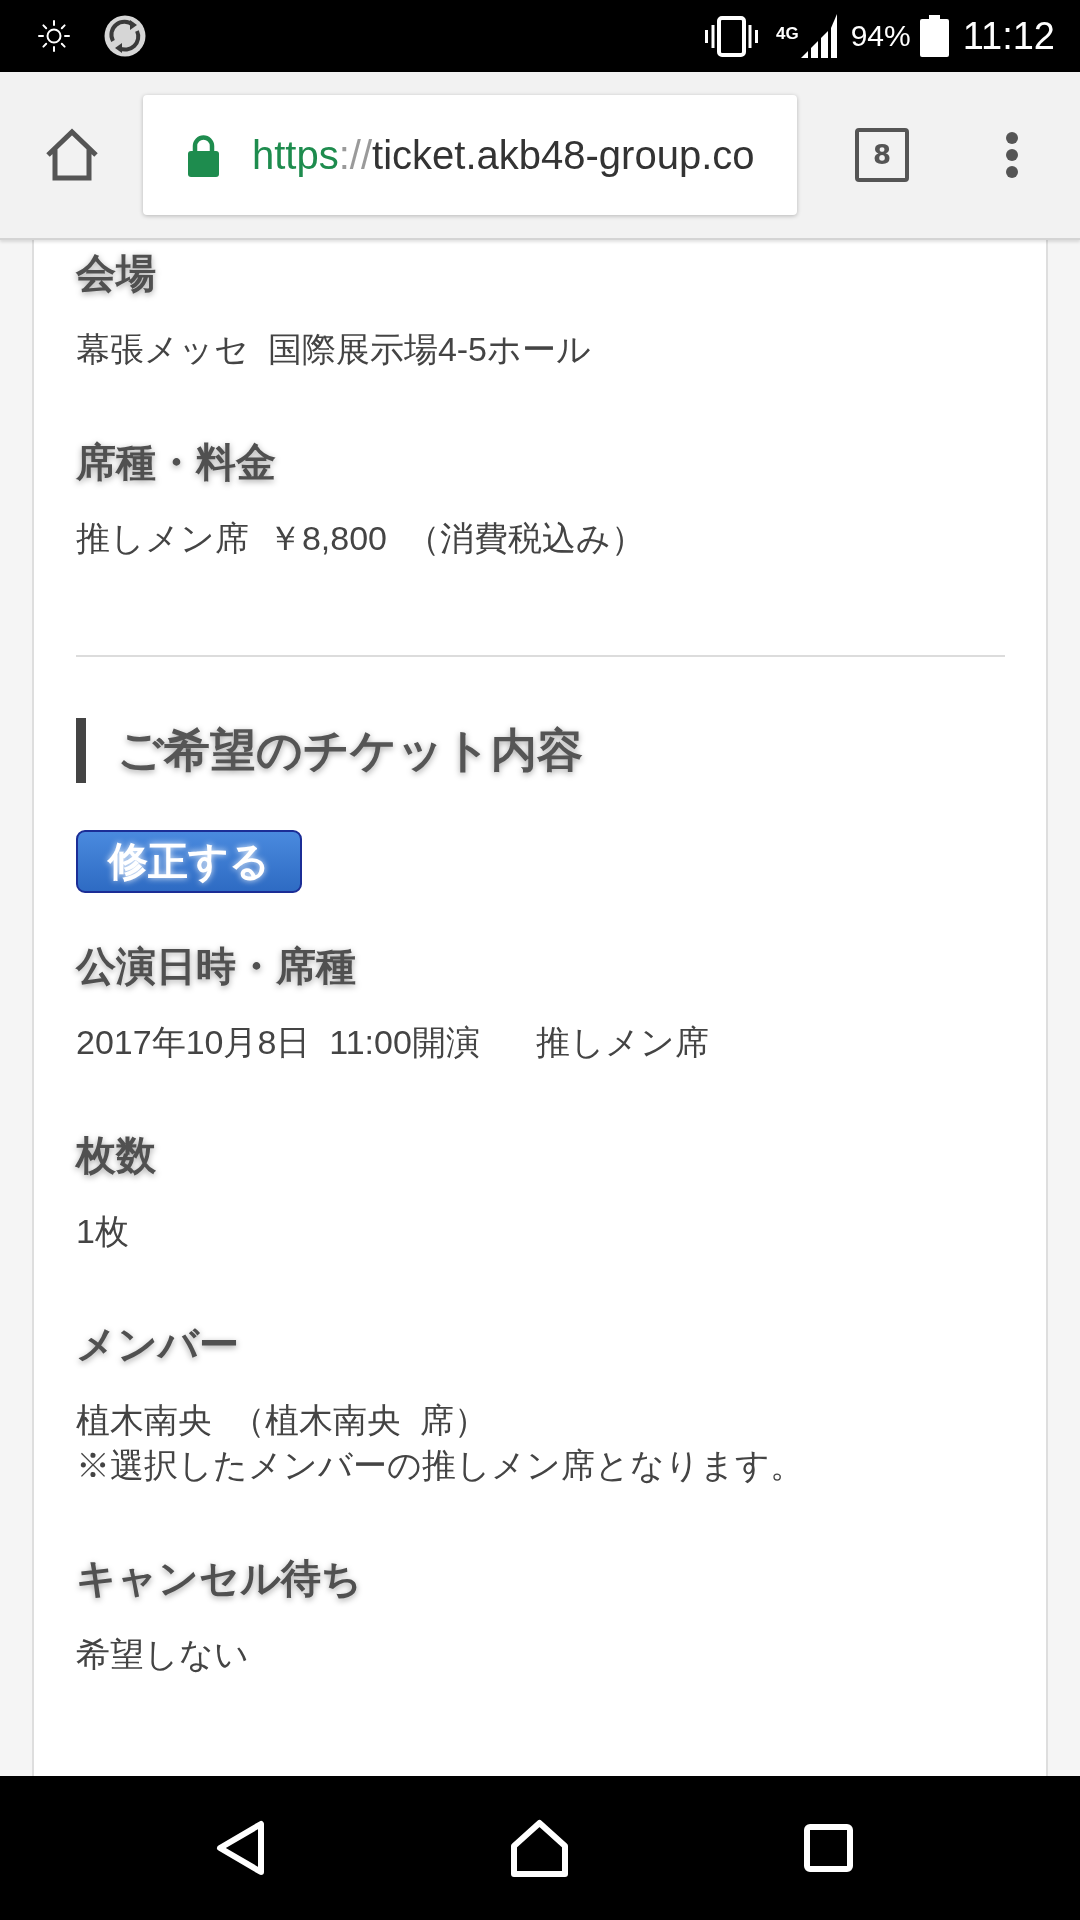 Image resolution: width=1080 pixels, height=1920 pixels. What do you see at coordinates (240, 1848) in the screenshot?
I see `back-icon` at bounding box center [240, 1848].